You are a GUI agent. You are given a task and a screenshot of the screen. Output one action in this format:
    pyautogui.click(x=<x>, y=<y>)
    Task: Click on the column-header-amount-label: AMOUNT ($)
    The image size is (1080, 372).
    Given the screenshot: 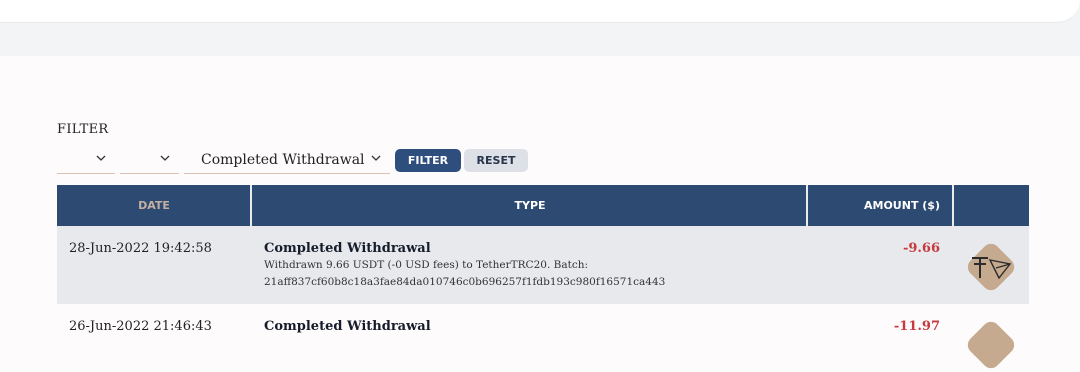 What is the action you would take?
    pyautogui.click(x=902, y=205)
    